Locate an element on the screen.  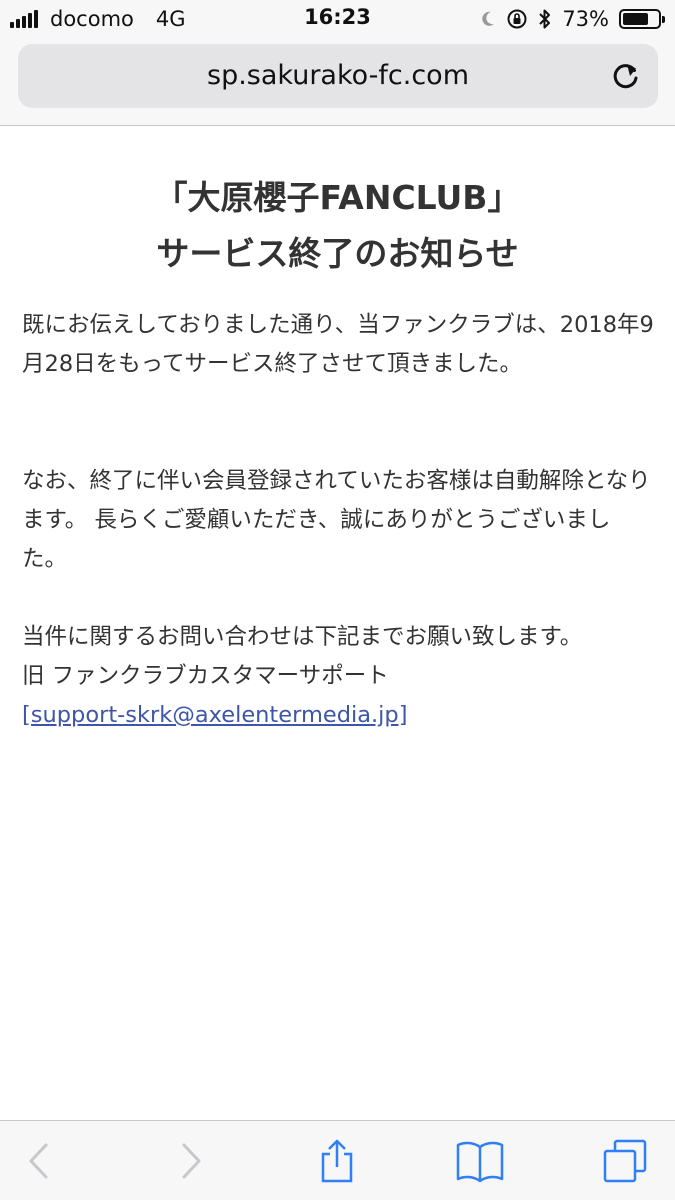
page-title: 「大原櫻子FANCLUB」 サービス終了のお知らせ is located at coordinates (337, 226).